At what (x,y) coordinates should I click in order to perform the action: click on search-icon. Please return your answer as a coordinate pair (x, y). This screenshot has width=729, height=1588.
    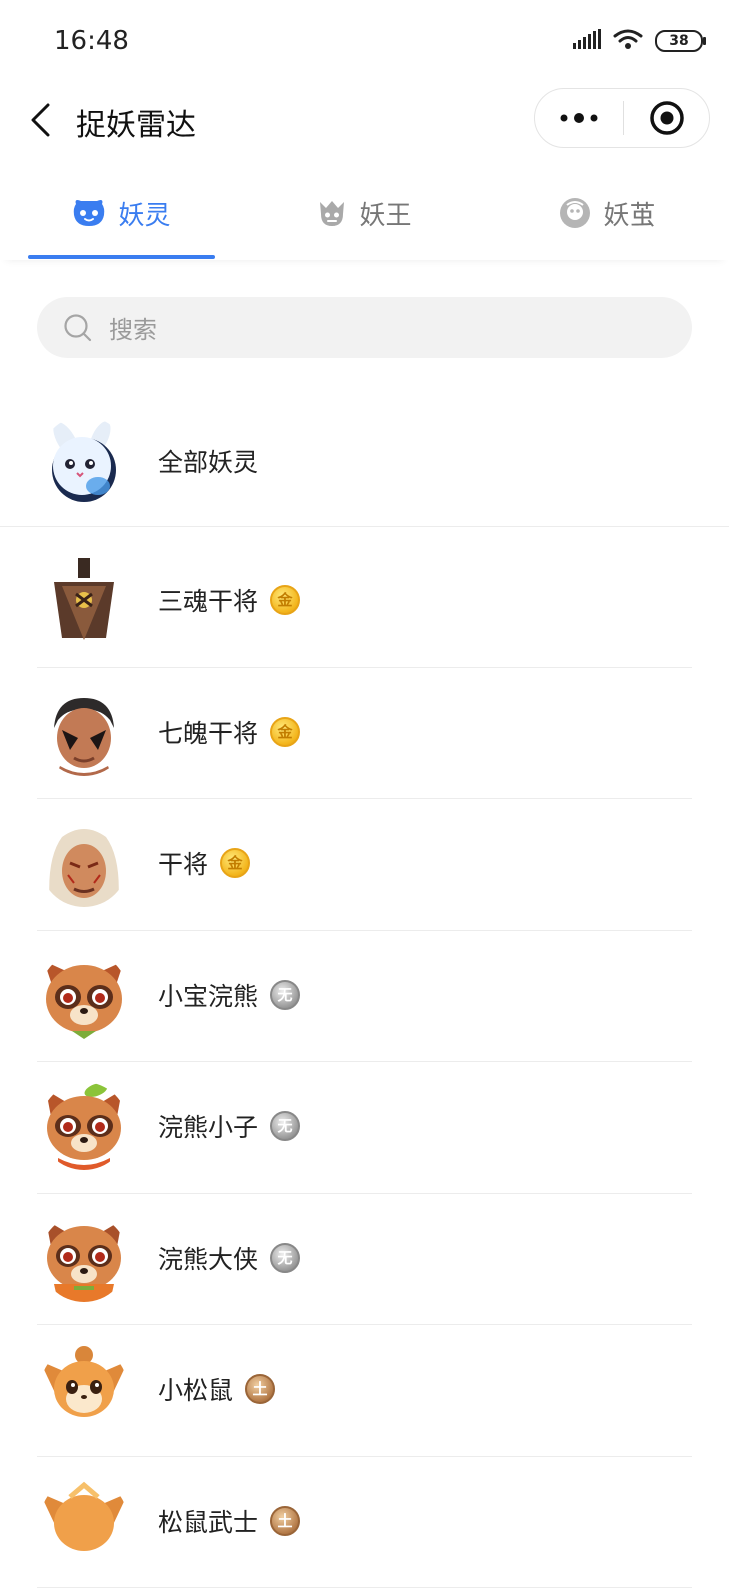
    Looking at the image, I should click on (78, 330).